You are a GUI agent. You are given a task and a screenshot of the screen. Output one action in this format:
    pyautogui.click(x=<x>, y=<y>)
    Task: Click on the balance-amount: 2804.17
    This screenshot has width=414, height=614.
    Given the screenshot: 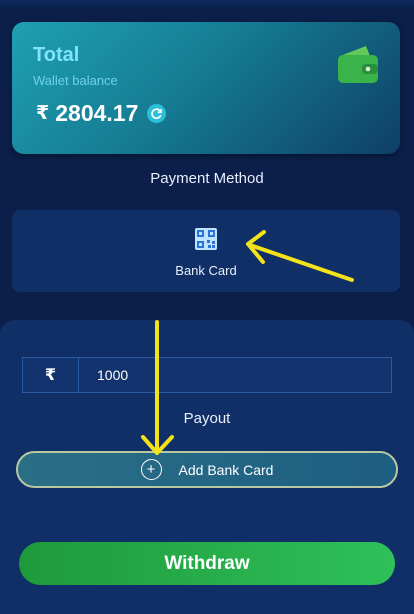 What is the action you would take?
    pyautogui.click(x=97, y=113)
    